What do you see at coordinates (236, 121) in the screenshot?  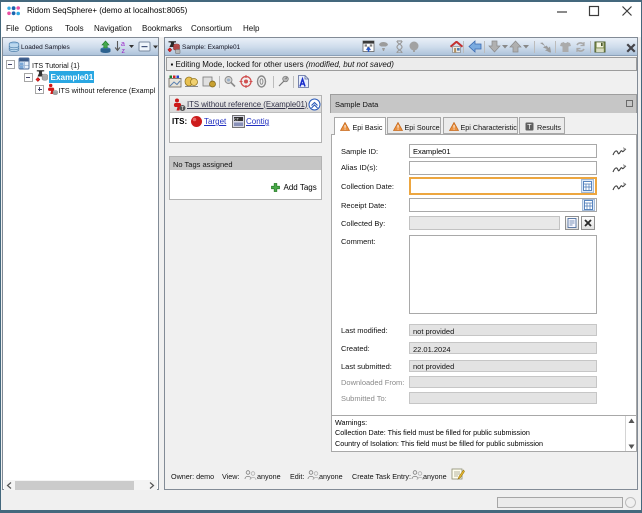 I see `svg-text: CT` at bounding box center [236, 121].